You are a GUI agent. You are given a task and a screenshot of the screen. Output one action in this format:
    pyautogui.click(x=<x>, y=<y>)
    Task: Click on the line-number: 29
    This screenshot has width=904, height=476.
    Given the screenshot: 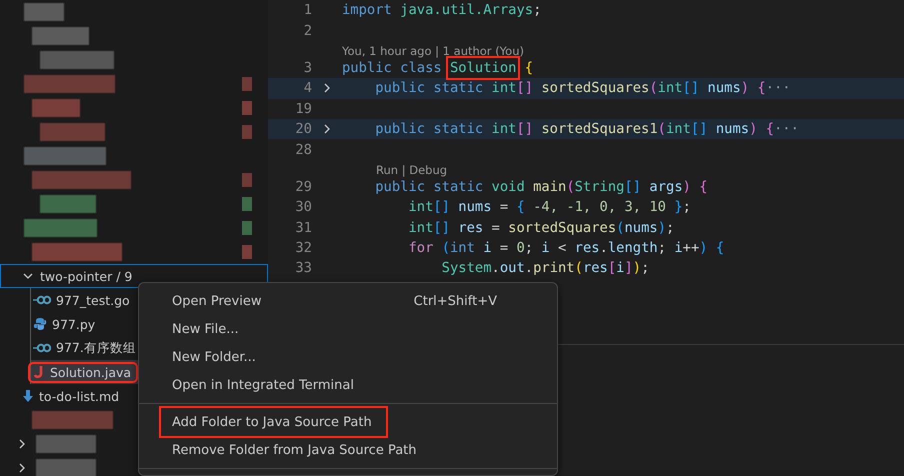 What is the action you would take?
    pyautogui.click(x=303, y=186)
    